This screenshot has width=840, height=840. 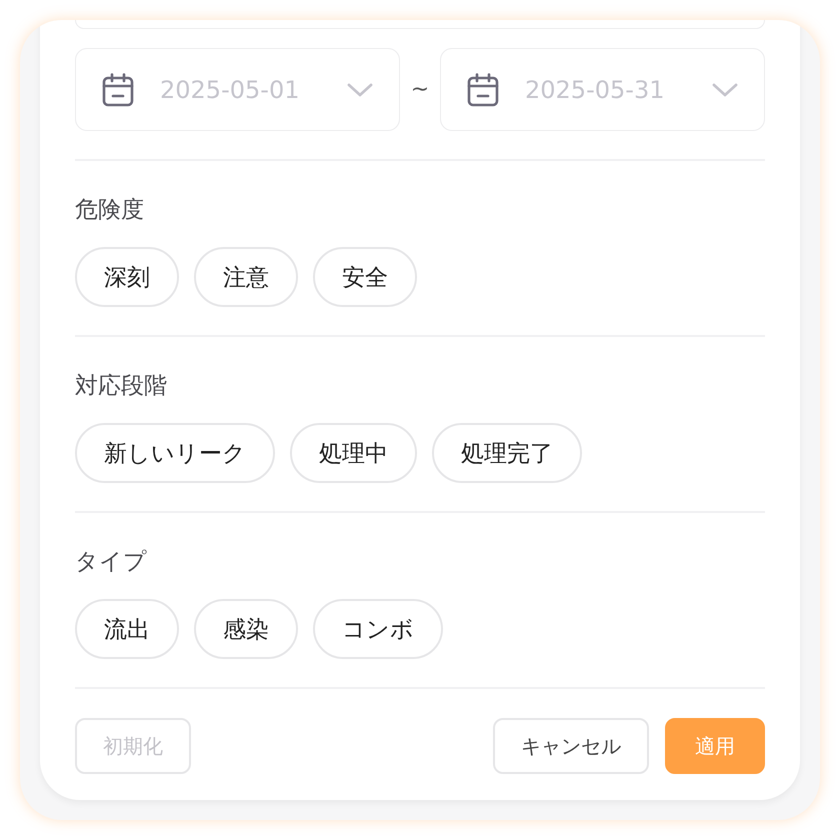 I want to click on cancel-button: キャンセル, so click(x=571, y=746).